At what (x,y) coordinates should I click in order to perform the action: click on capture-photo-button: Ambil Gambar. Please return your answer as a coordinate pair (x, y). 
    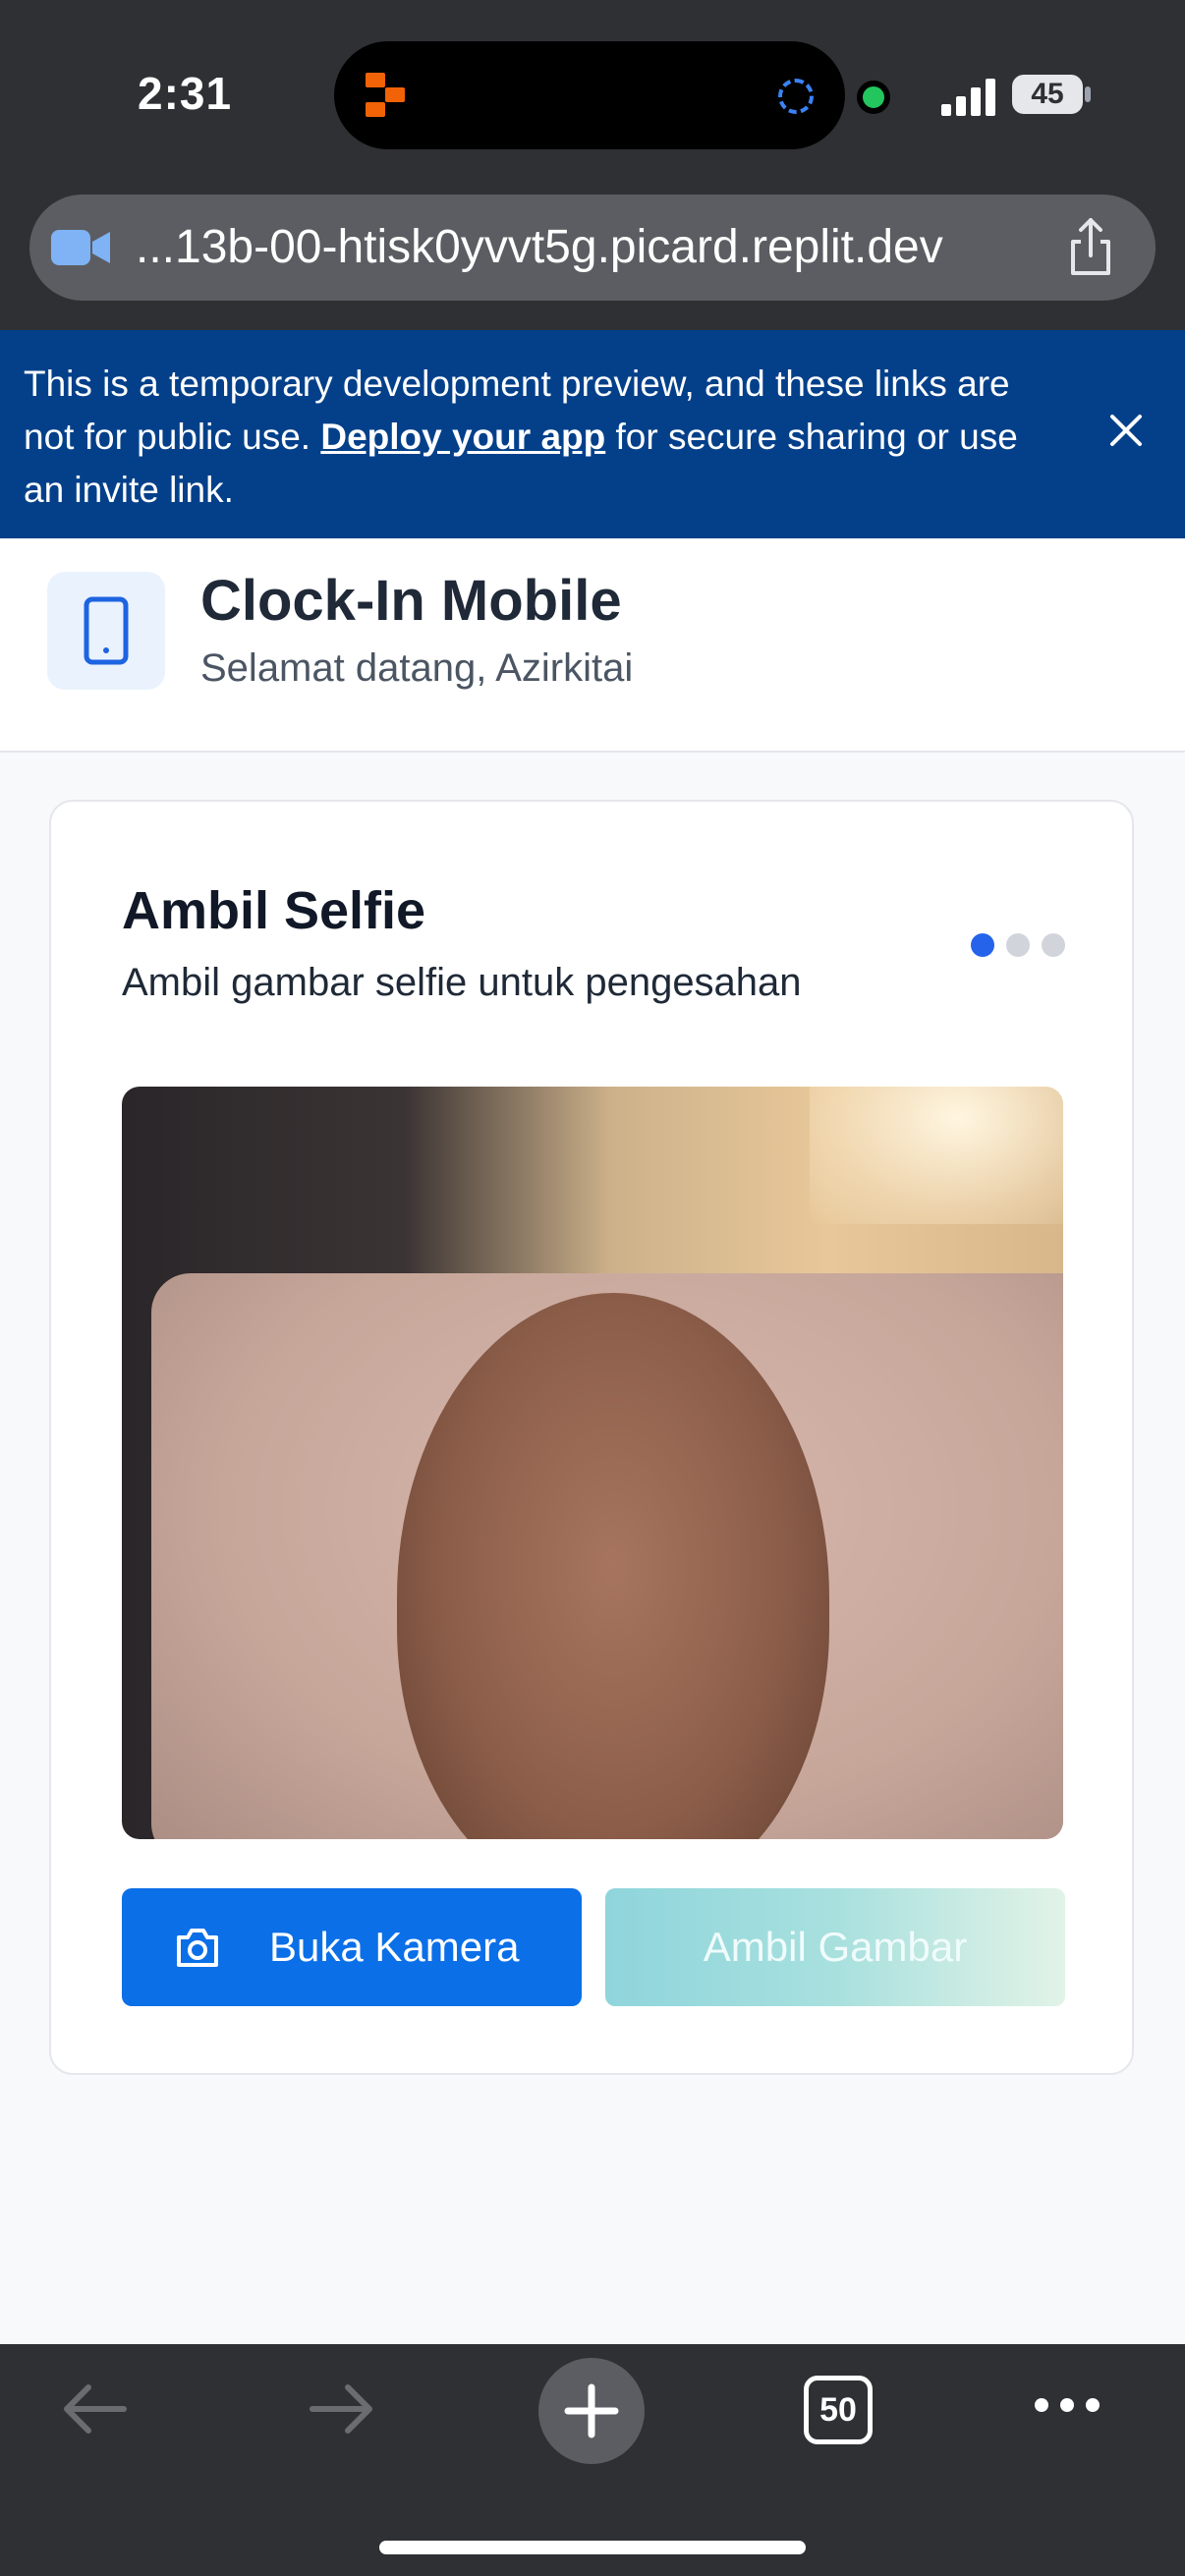
    Looking at the image, I should click on (835, 1947).